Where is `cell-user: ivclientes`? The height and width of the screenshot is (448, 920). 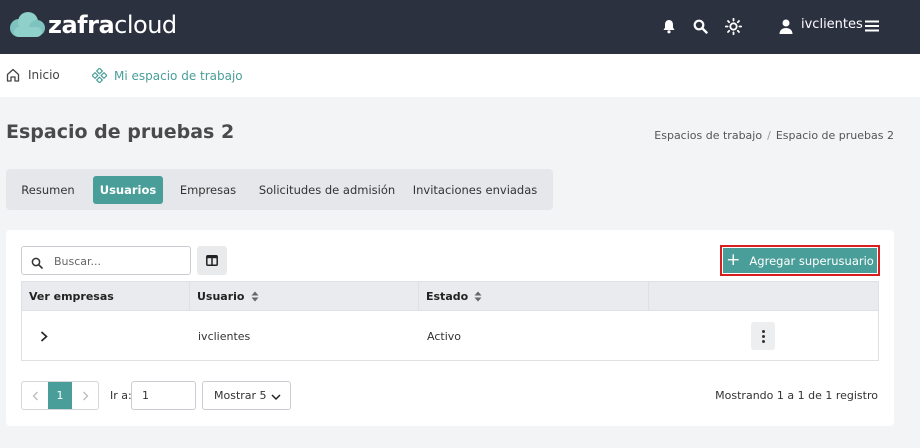
cell-user: ivclientes is located at coordinates (224, 336).